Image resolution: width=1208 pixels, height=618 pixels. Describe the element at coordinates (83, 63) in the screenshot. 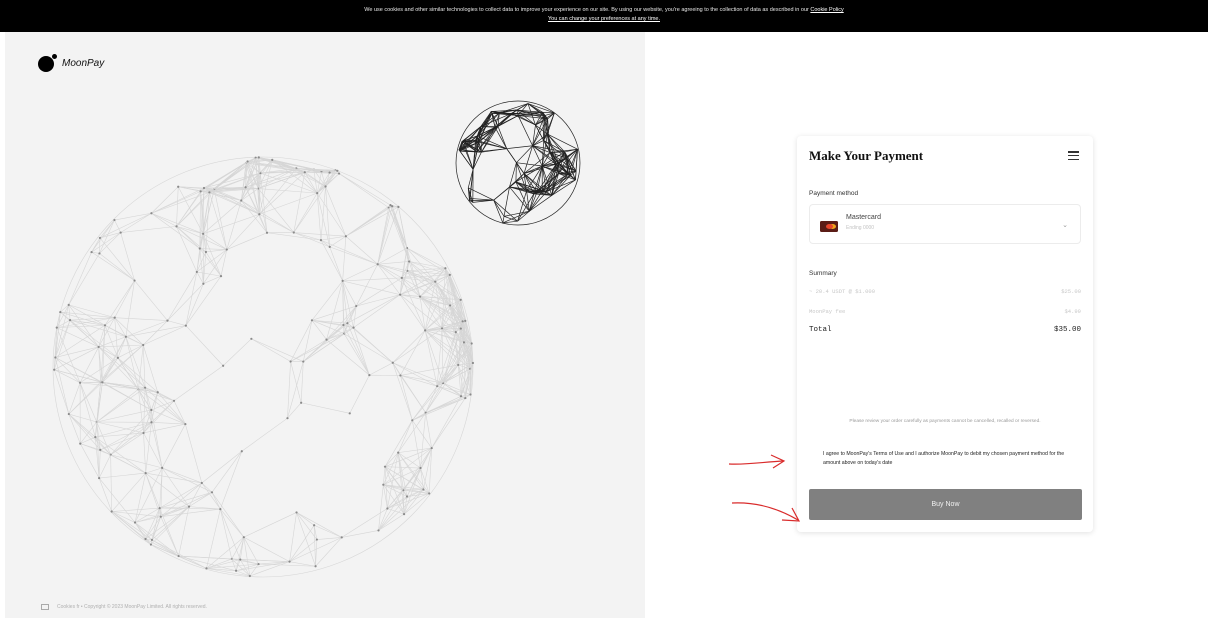

I see `brand-name: MoonPay` at that location.